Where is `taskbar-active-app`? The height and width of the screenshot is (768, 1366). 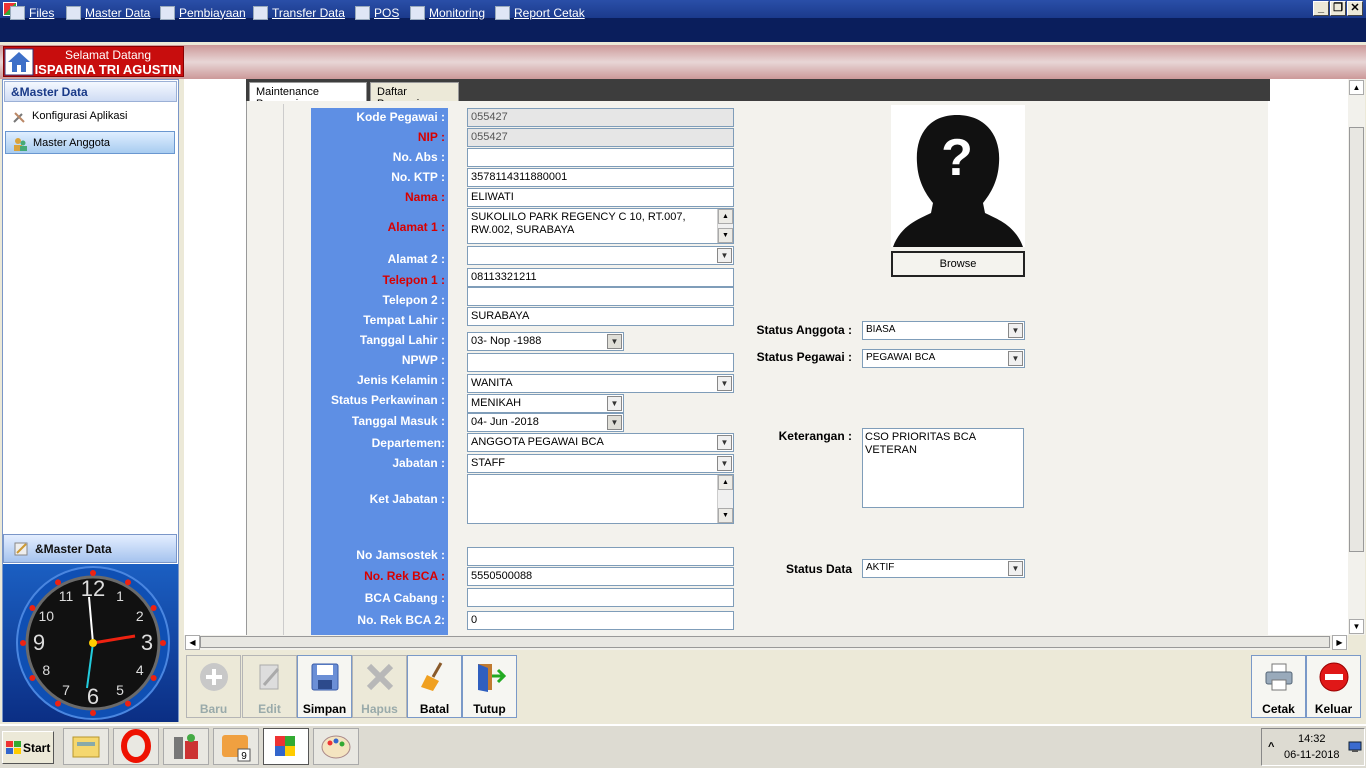
taskbar-active-app is located at coordinates (286, 746).